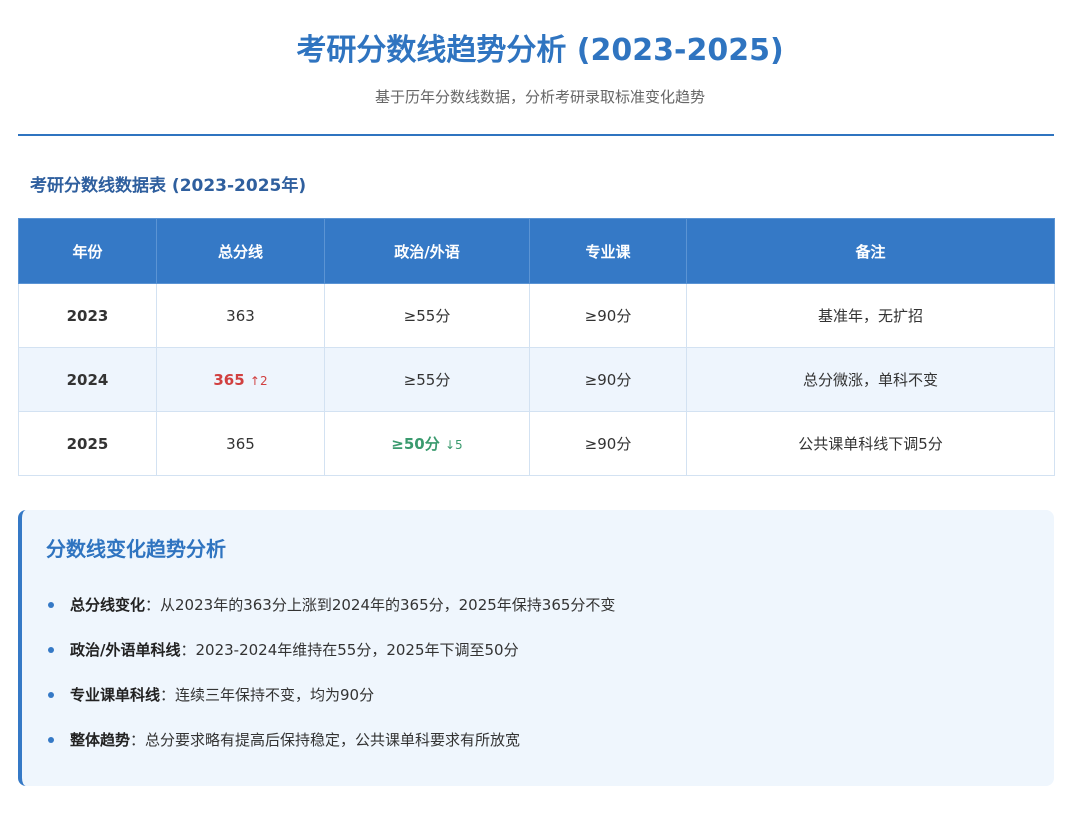  Describe the element at coordinates (240, 315) in the screenshot. I see `cell-total: 363` at that location.